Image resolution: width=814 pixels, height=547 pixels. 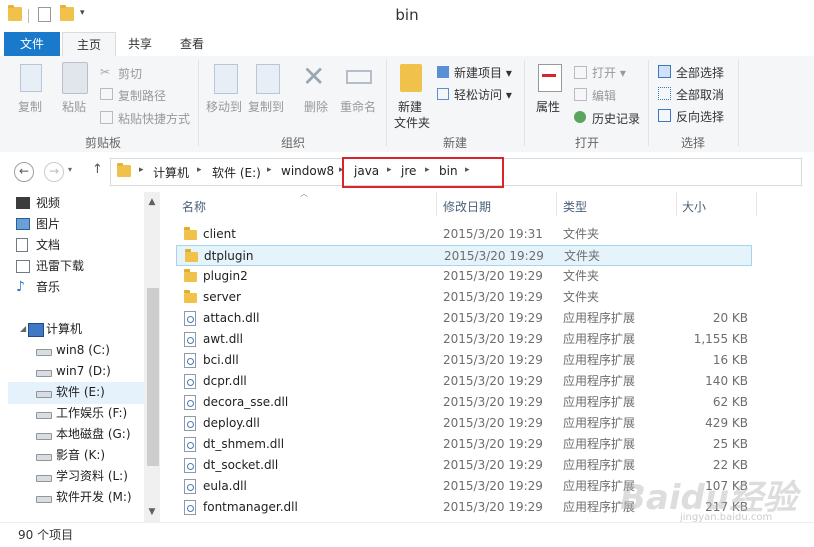 What do you see at coordinates (700, 94) in the screenshot?
I see `select-none-button: 全部取消` at bounding box center [700, 94].